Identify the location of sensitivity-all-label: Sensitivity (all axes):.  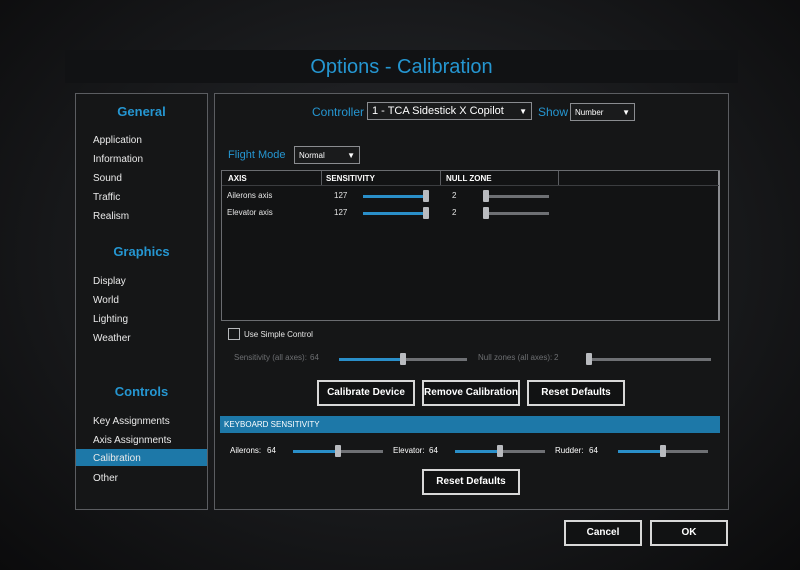
(270, 357).